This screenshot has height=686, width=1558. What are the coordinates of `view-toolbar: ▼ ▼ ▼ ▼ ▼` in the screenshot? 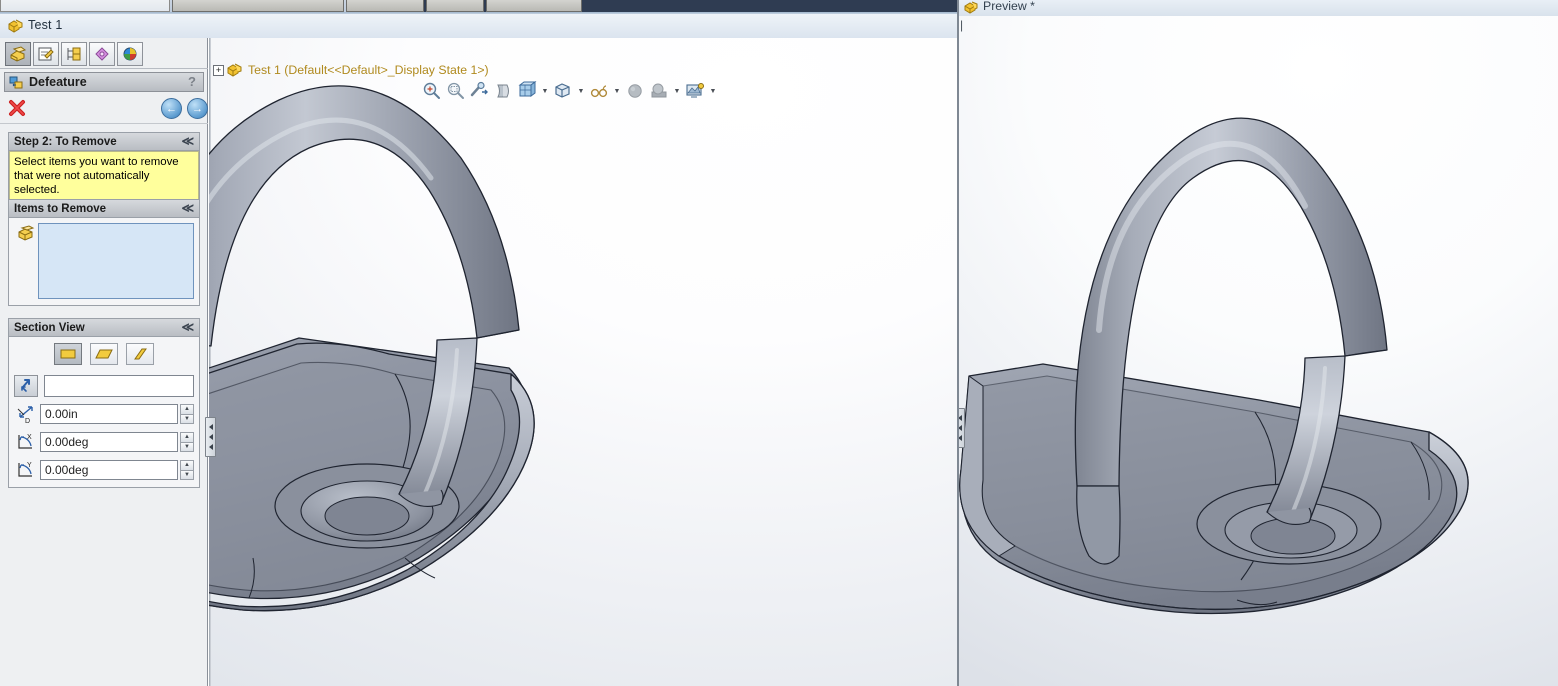 It's located at (569, 91).